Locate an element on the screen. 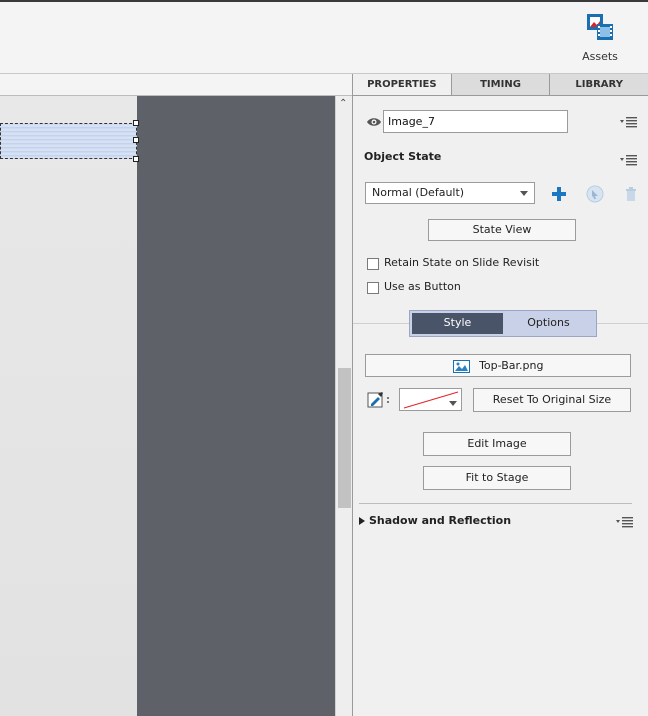  use-as-button-label: Use as Button is located at coordinates (422, 286).